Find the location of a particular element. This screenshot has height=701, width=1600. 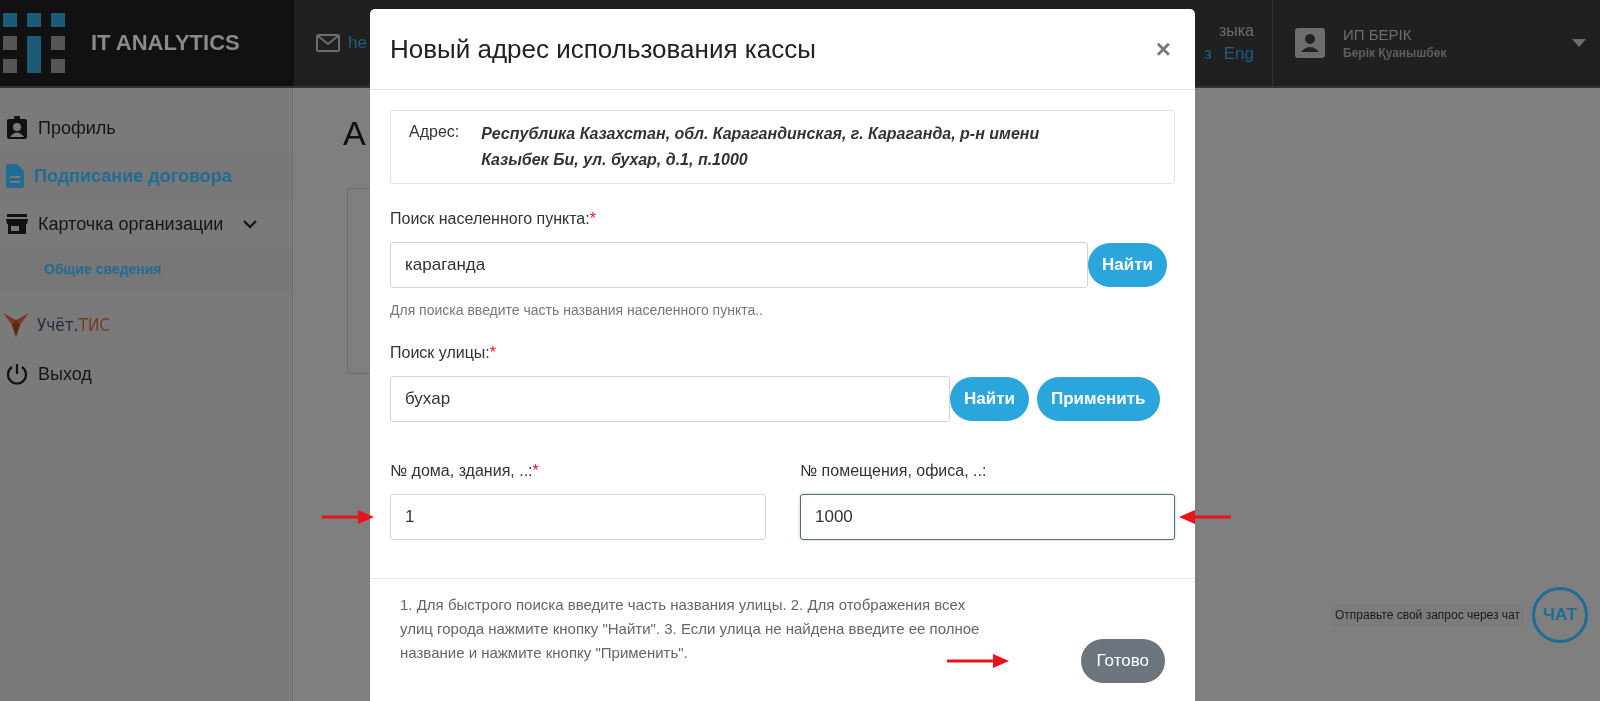

document-icon is located at coordinates (15, 176).